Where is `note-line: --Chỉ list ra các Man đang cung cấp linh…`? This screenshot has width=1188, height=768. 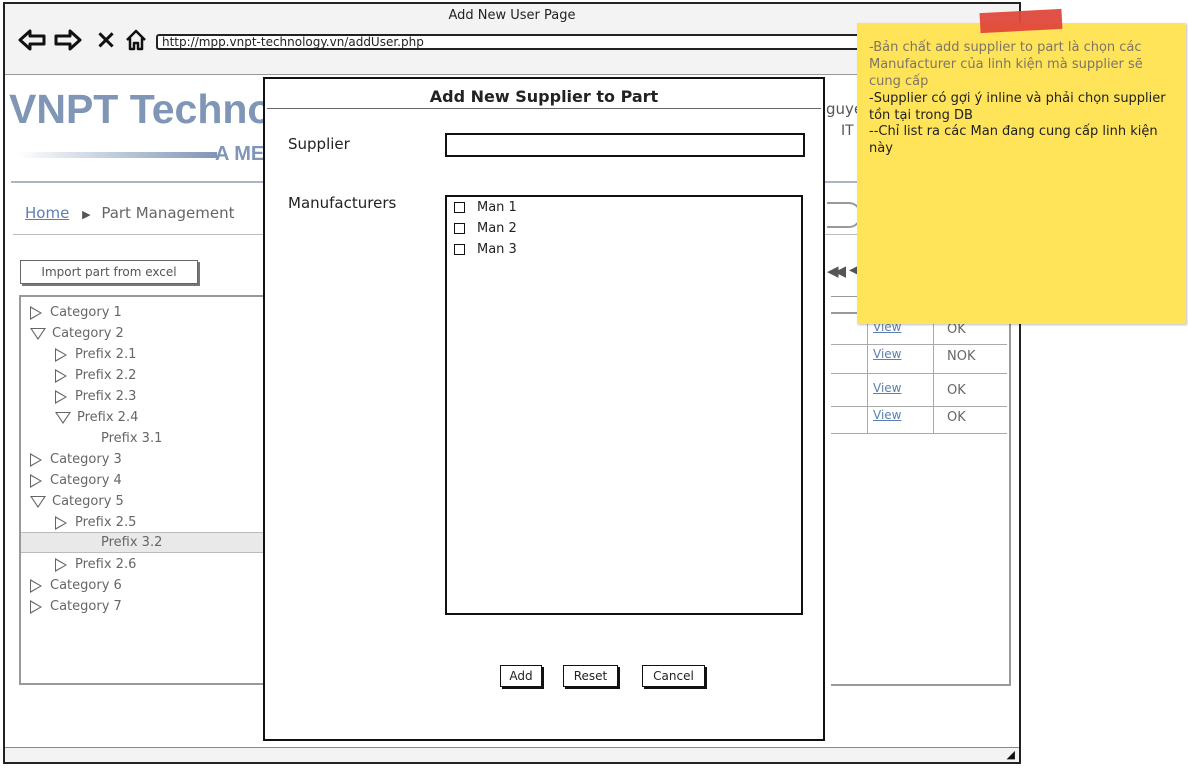 note-line: --Chỉ list ra các Man đang cung cấp linh… is located at coordinates (1013, 140).